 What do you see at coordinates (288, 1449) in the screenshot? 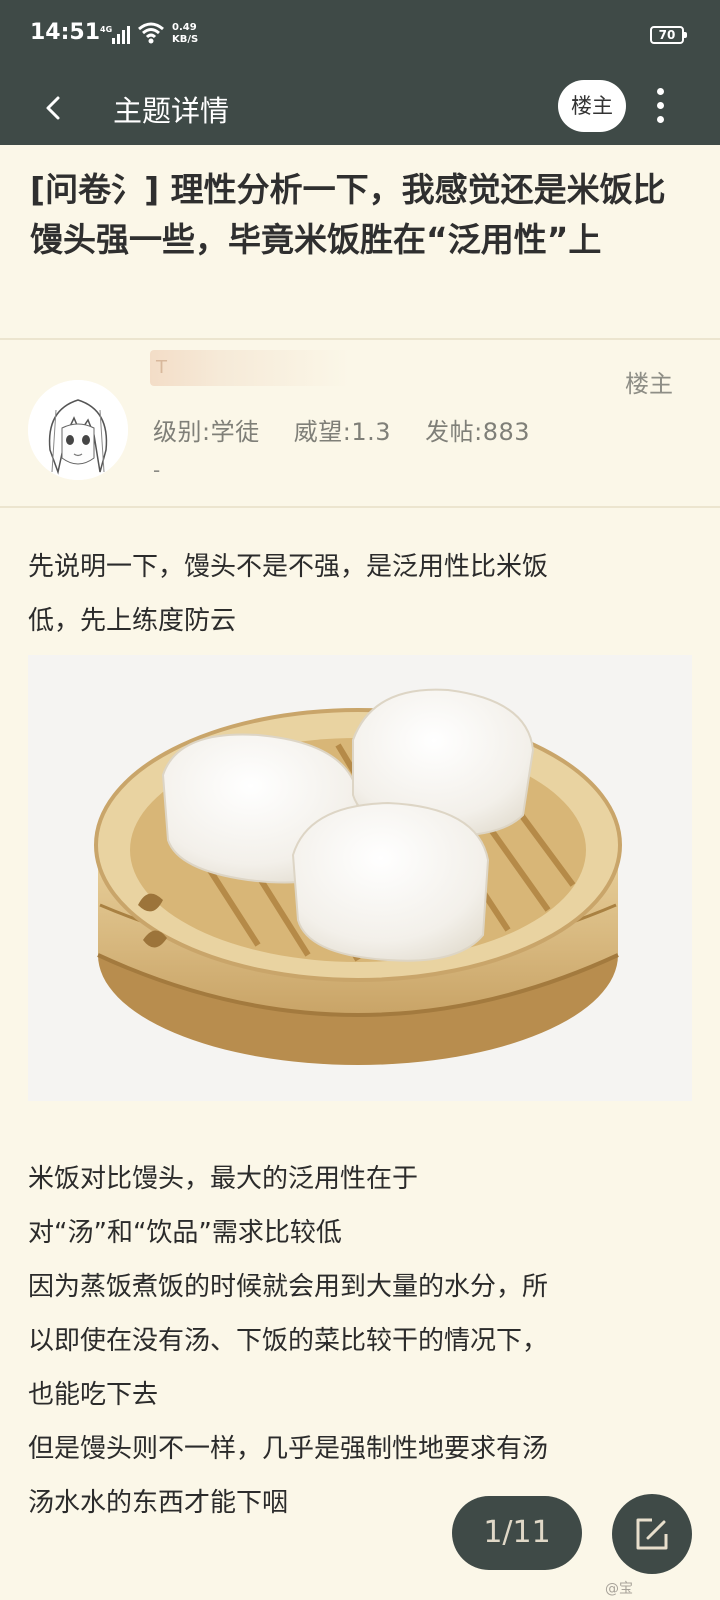
I see `text-line: 但是馒头则不一样，几乎是强制性地要求有汤` at bounding box center [288, 1449].